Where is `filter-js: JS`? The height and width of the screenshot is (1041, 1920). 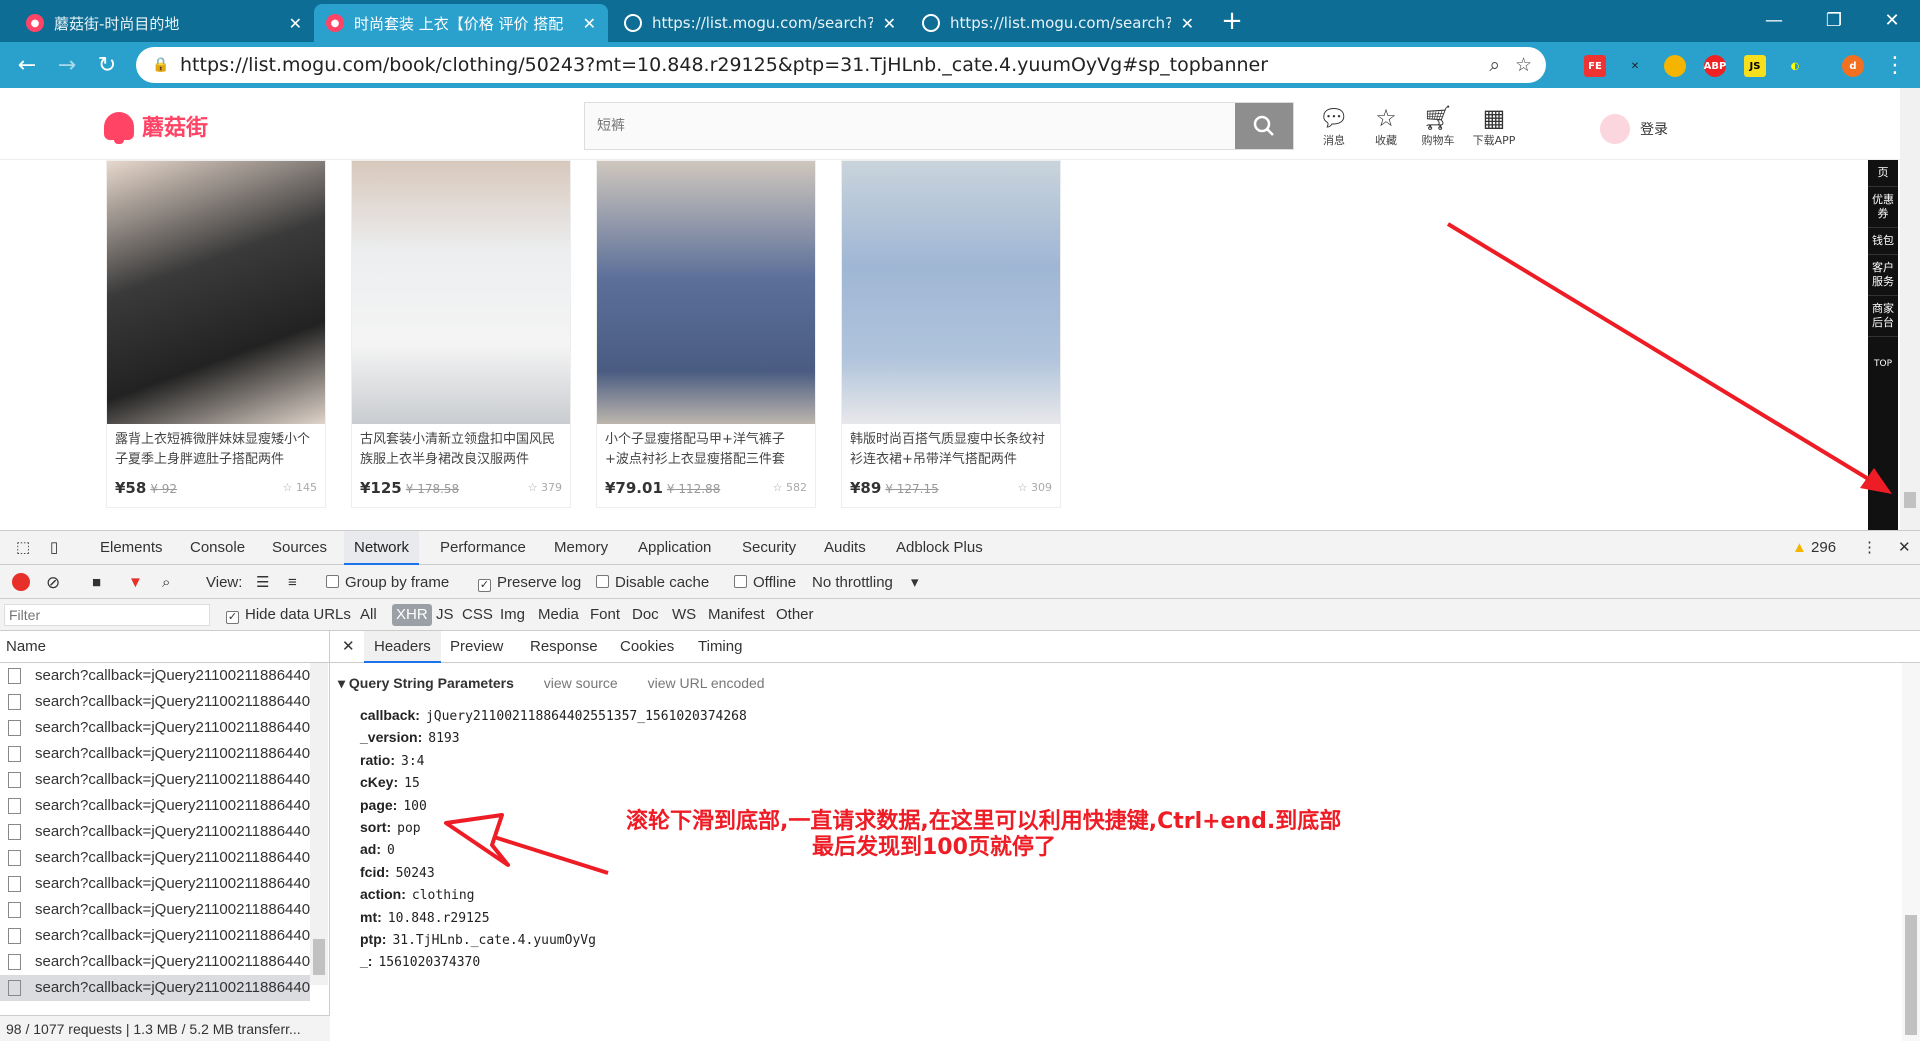 filter-js: JS is located at coordinates (445, 615).